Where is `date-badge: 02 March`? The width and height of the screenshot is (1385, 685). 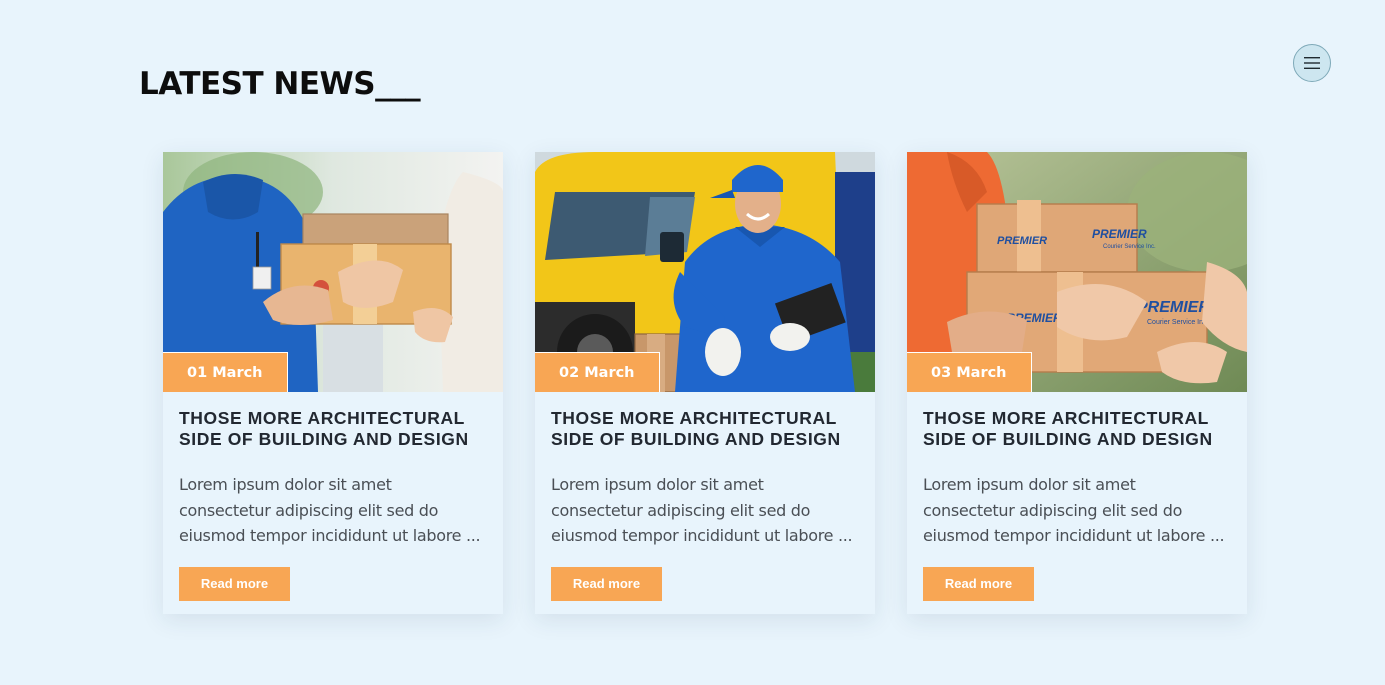 date-badge: 02 March is located at coordinates (597, 372).